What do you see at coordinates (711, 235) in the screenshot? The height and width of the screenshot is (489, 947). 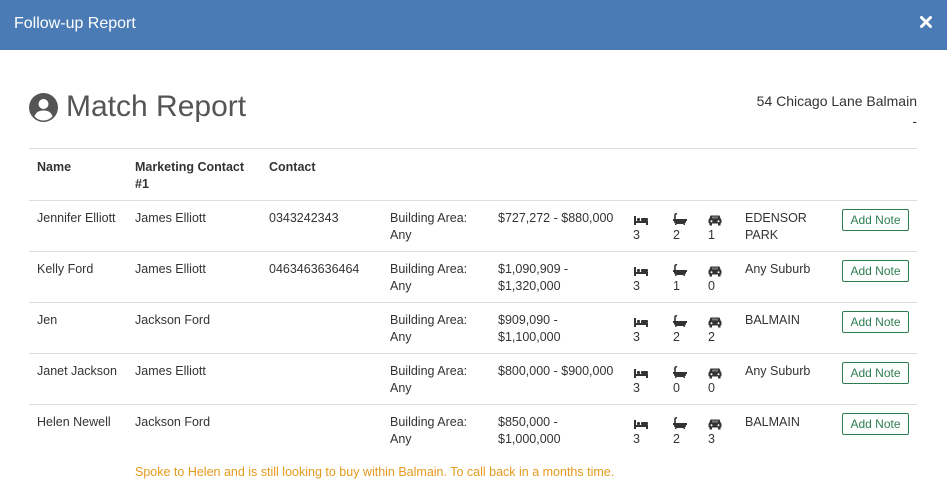 I see `row-cars: 1` at bounding box center [711, 235].